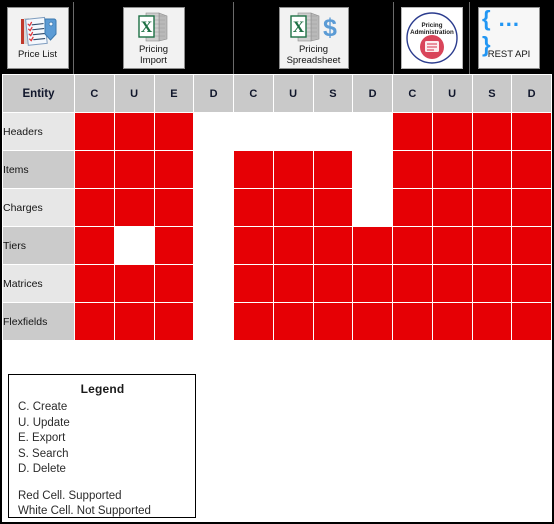  Describe the element at coordinates (102, 483) in the screenshot. I see `legend-spacer` at that location.